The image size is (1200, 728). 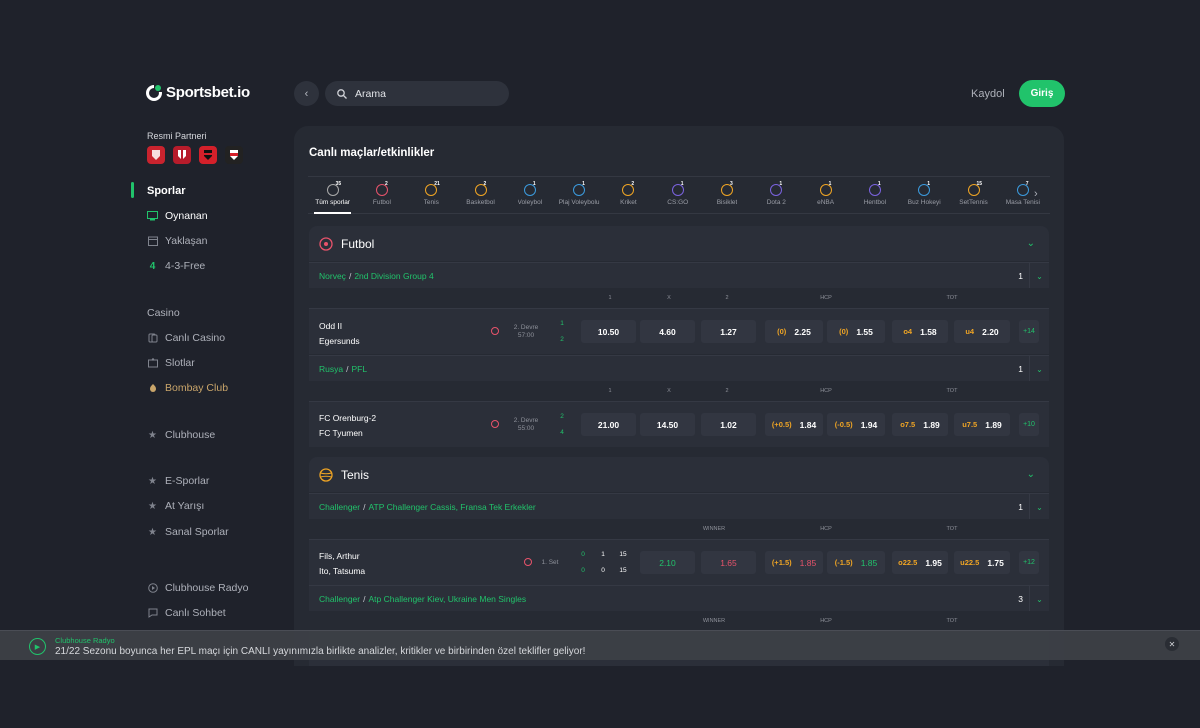 I want to click on odd-button-hcp-home: (0) 2.25, so click(x=794, y=331).